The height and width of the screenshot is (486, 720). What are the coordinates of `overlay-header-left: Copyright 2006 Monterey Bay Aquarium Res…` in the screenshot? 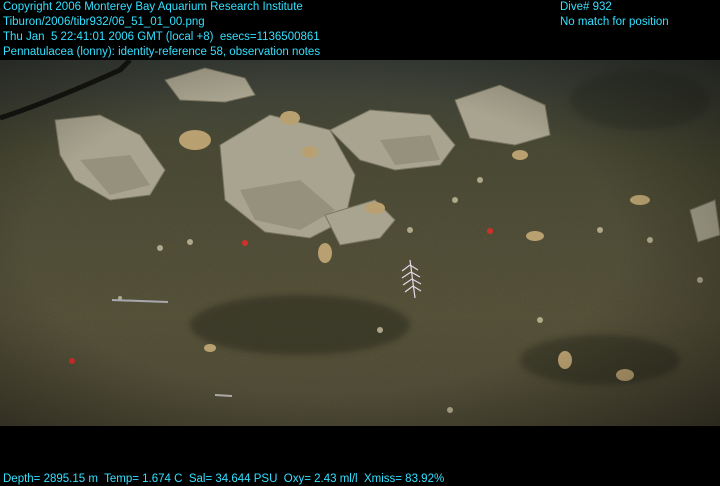 It's located at (161, 30).